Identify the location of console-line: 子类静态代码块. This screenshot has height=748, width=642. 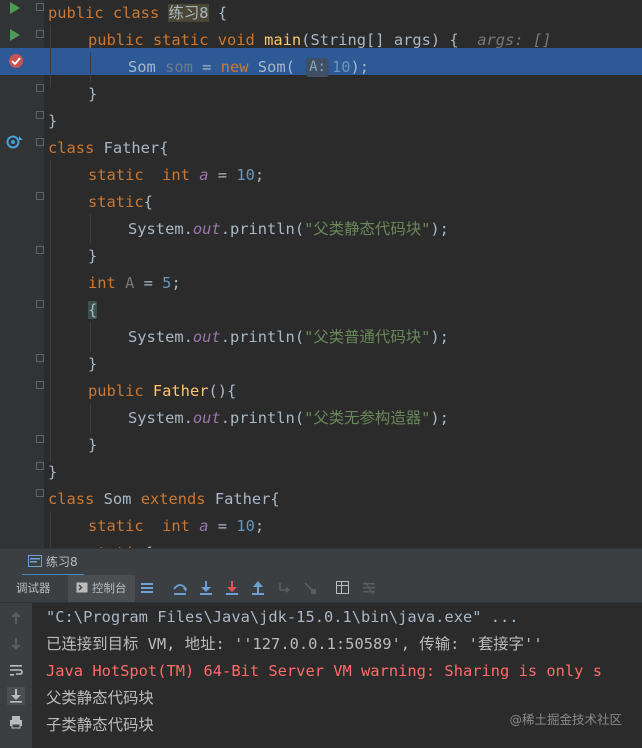
(100, 725).